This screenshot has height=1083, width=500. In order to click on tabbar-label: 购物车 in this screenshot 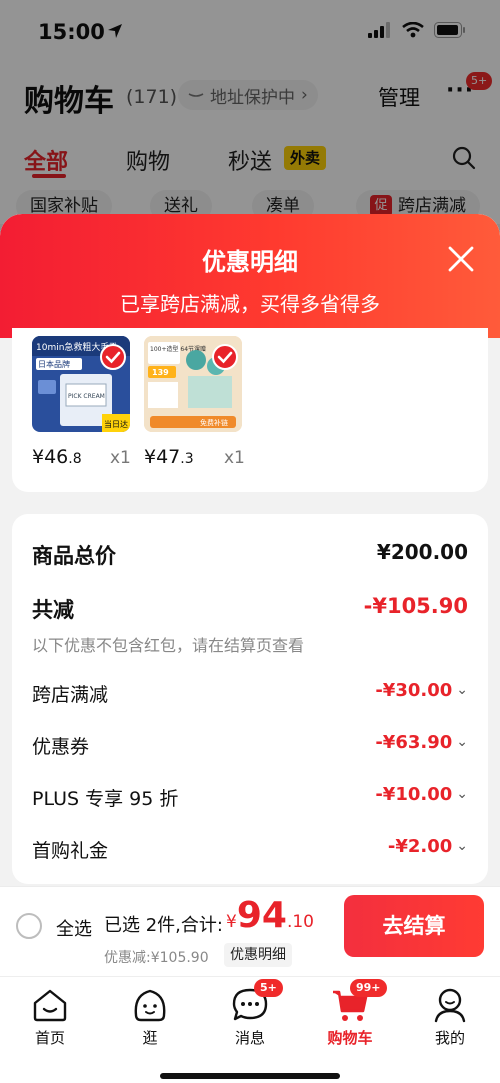, I will do `click(350, 1038)`.